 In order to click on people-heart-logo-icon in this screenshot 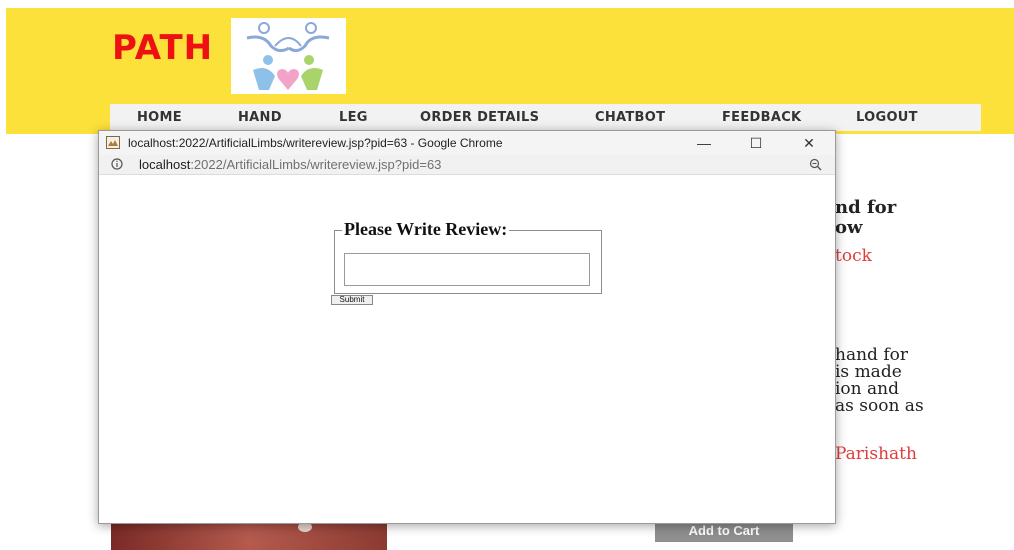, I will do `click(288, 56)`.